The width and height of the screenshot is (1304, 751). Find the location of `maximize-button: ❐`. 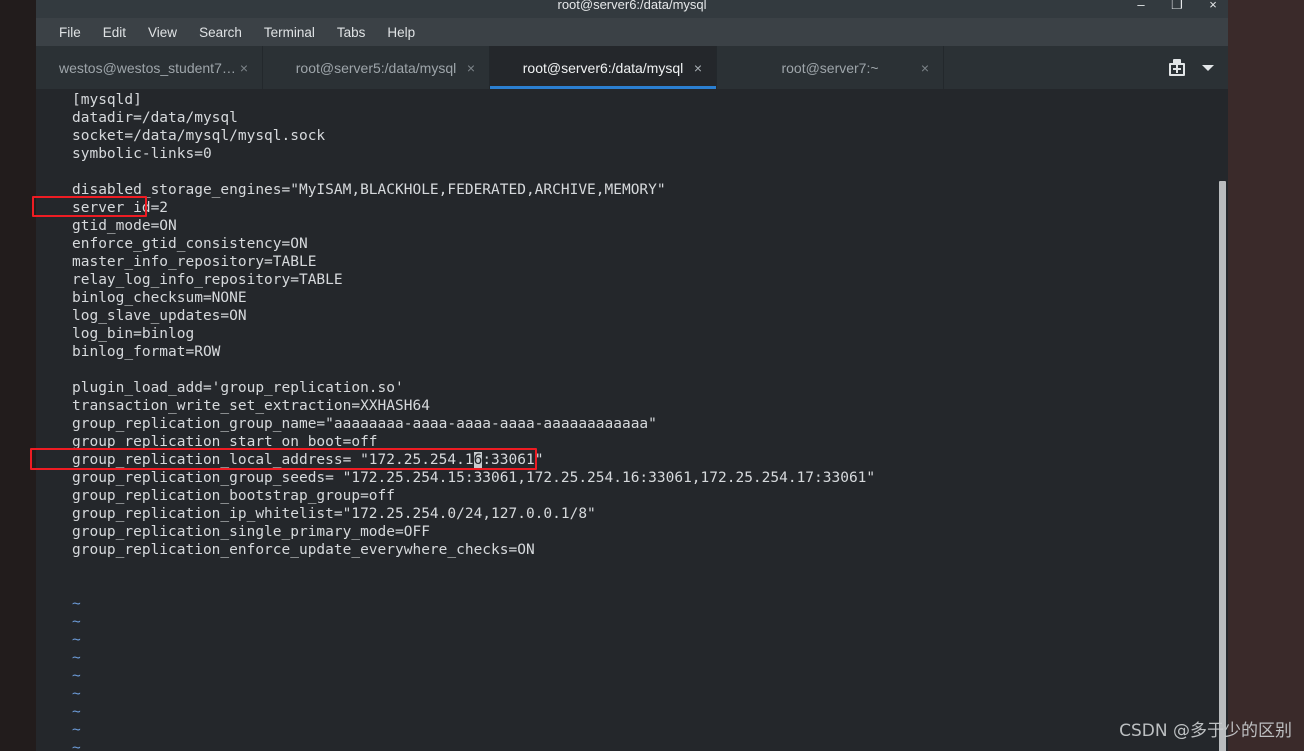

maximize-button: ❐ is located at coordinates (1177, 5).